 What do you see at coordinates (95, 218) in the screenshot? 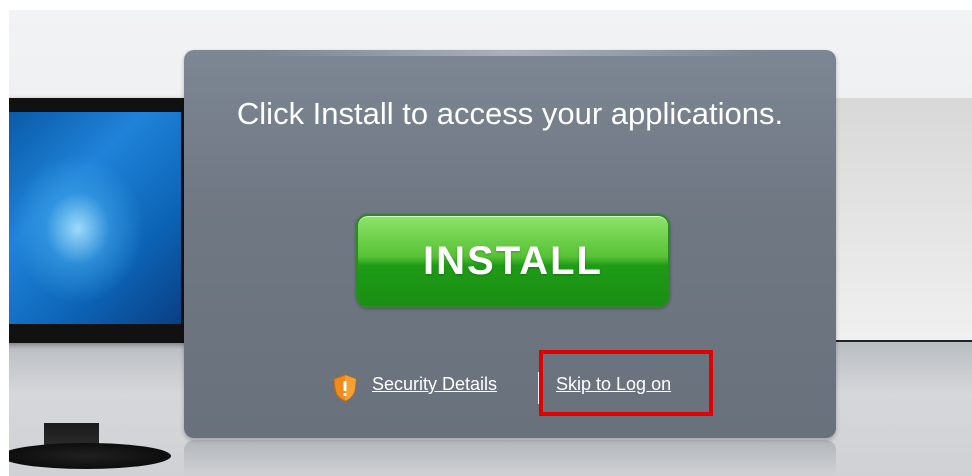
I see `left-monitor-screen` at bounding box center [95, 218].